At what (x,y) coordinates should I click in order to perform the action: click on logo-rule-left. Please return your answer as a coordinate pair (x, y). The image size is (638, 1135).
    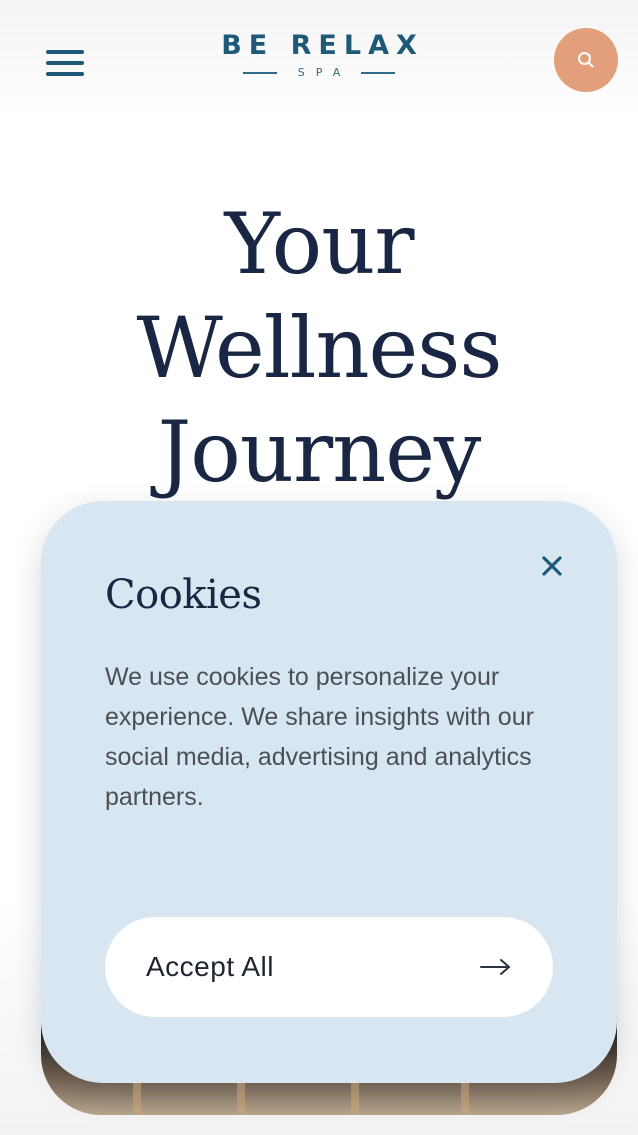
    Looking at the image, I should click on (259, 73).